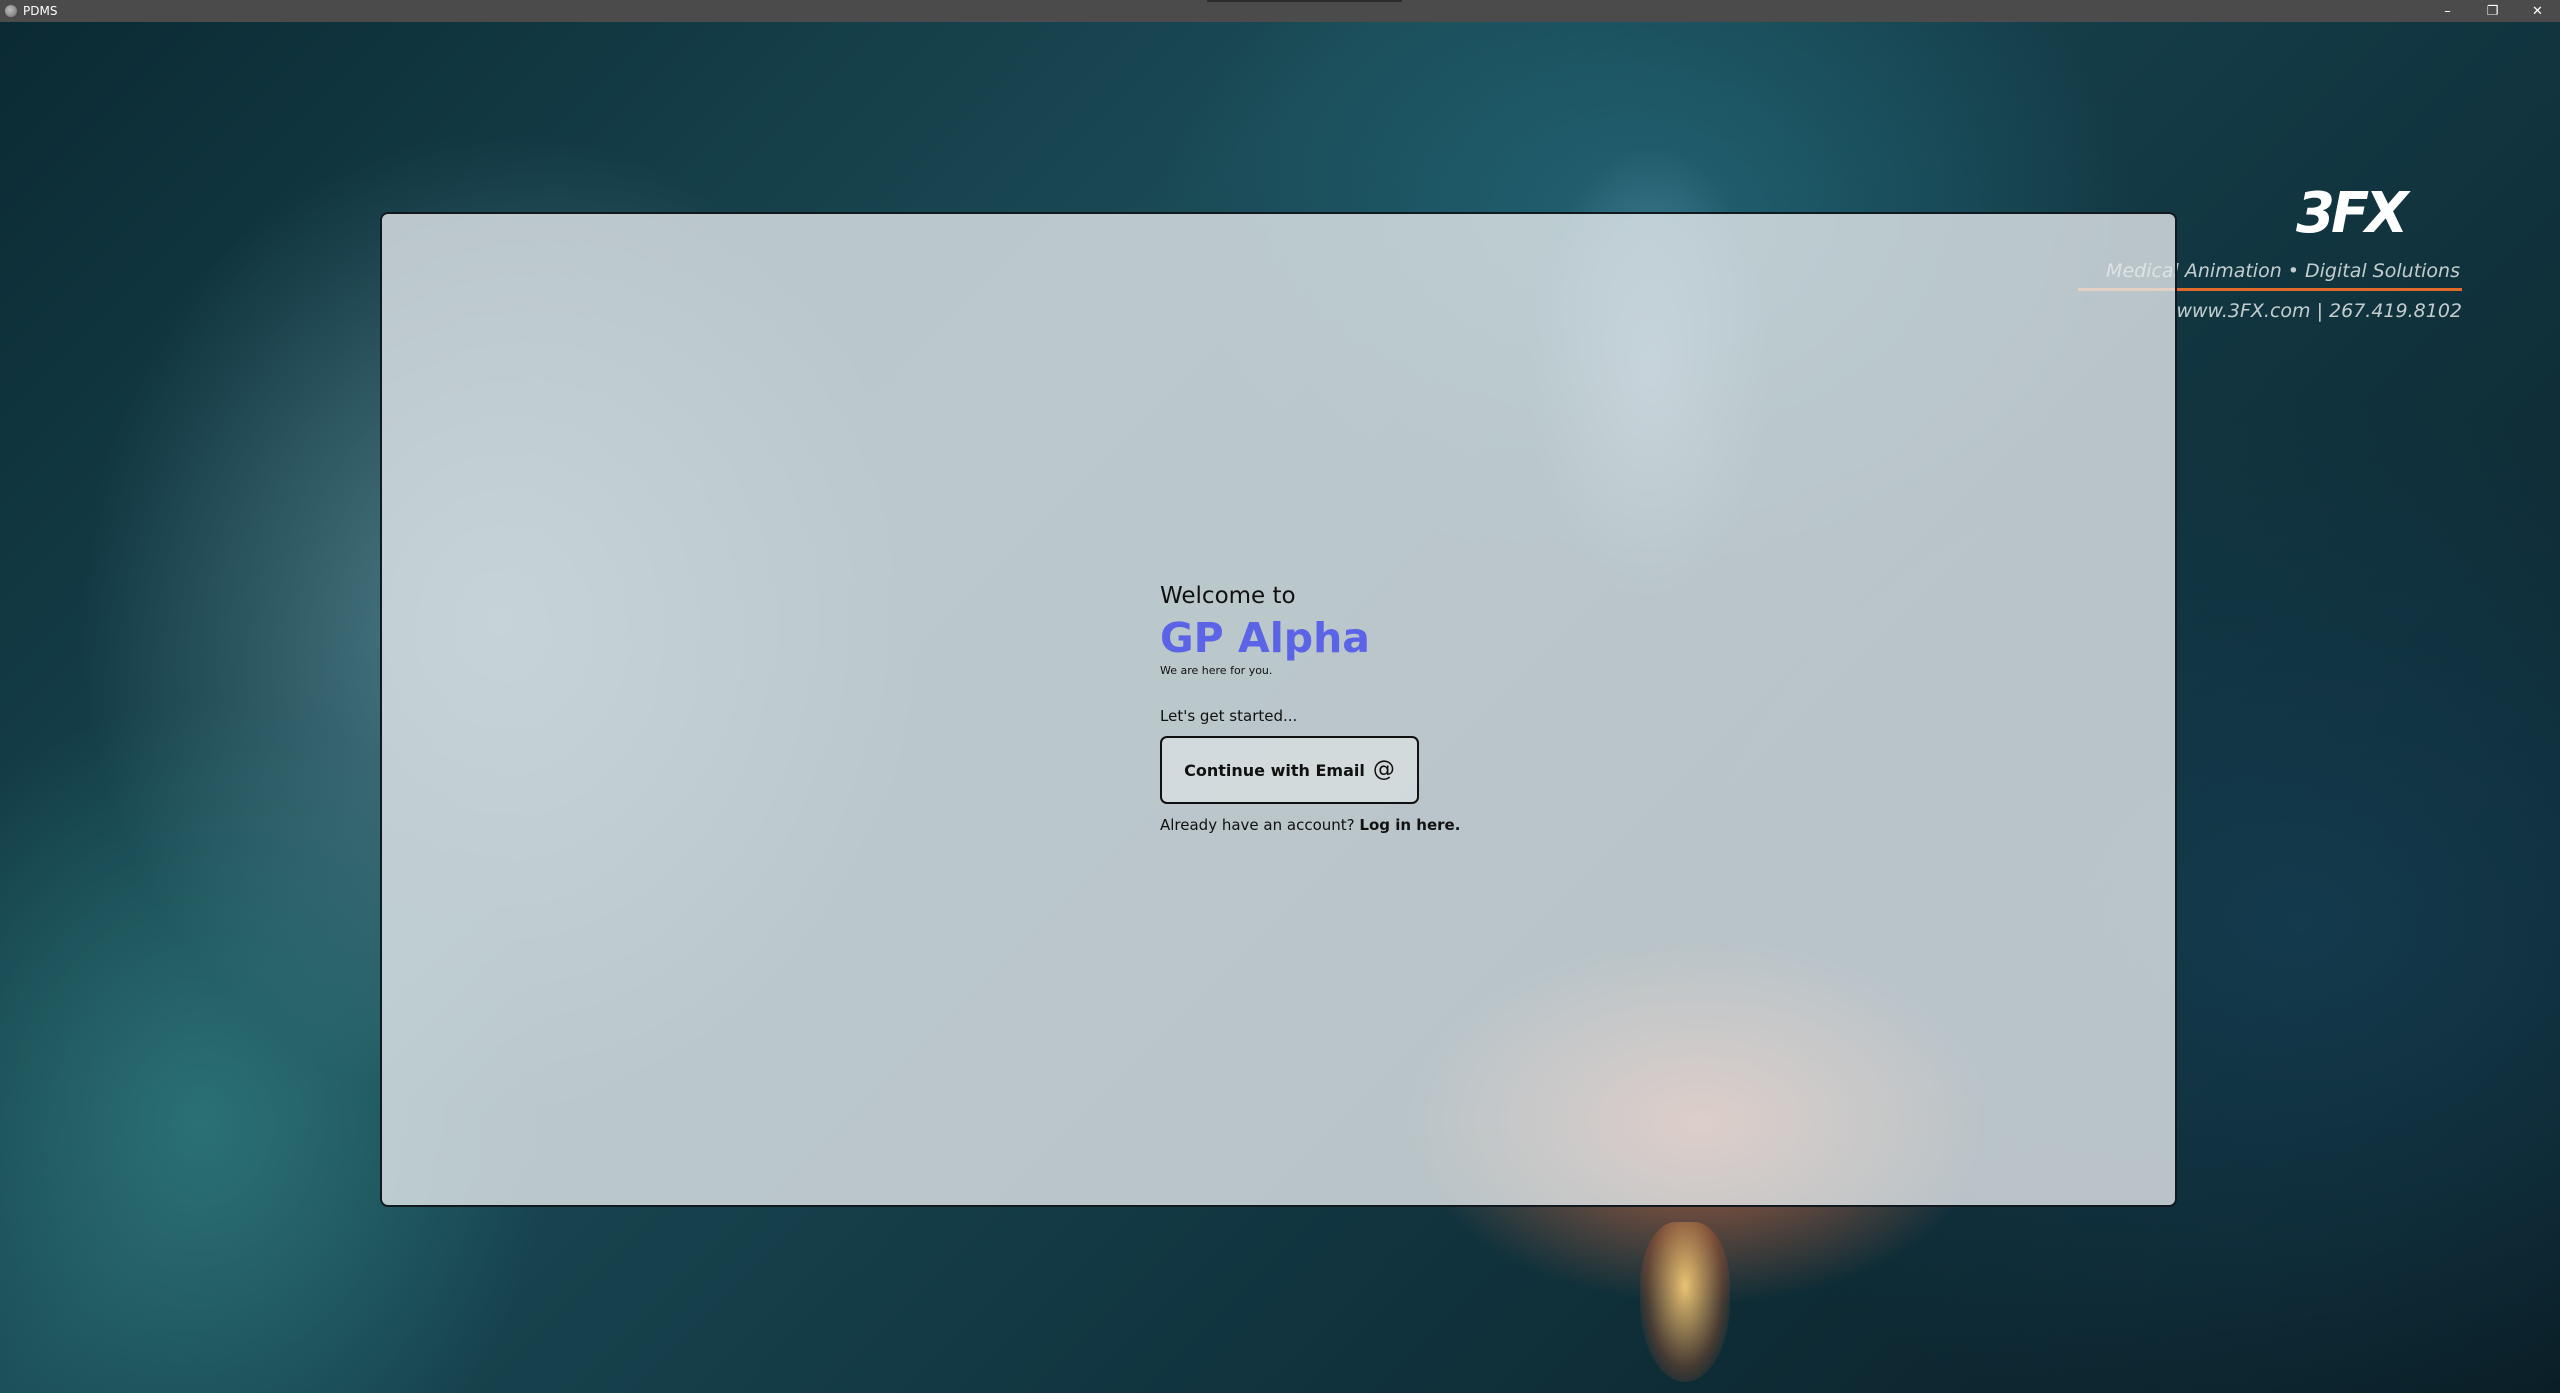 The image size is (2560, 1393). I want to click on restore-icon: ❐, so click(2492, 11).